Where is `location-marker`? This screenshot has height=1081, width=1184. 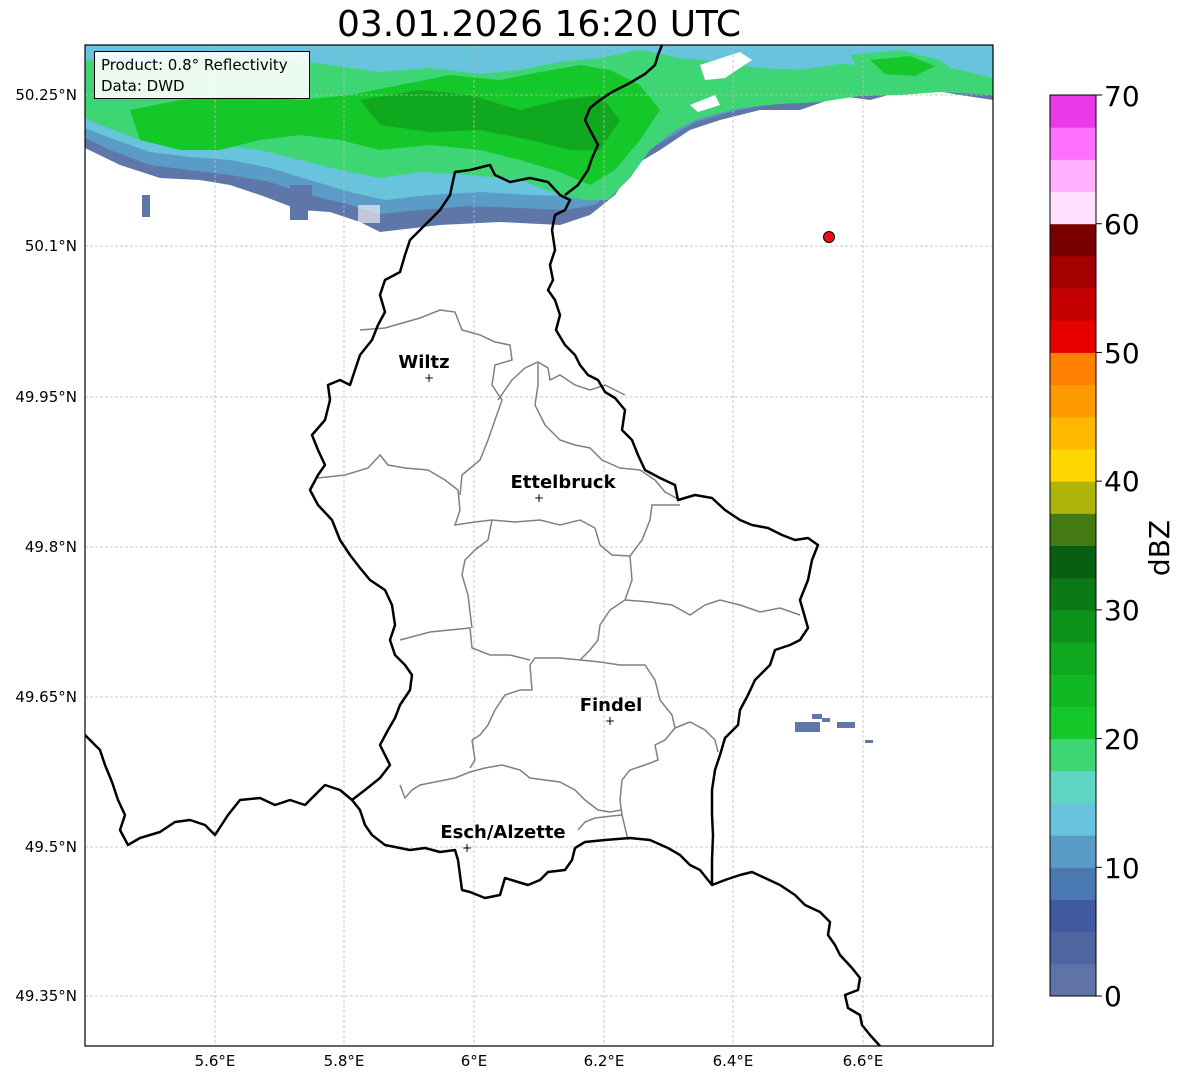
location-marker is located at coordinates (829, 237).